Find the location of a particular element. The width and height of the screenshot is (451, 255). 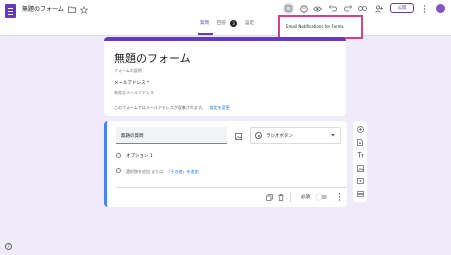

side-toolbar is located at coordinates (360, 161).